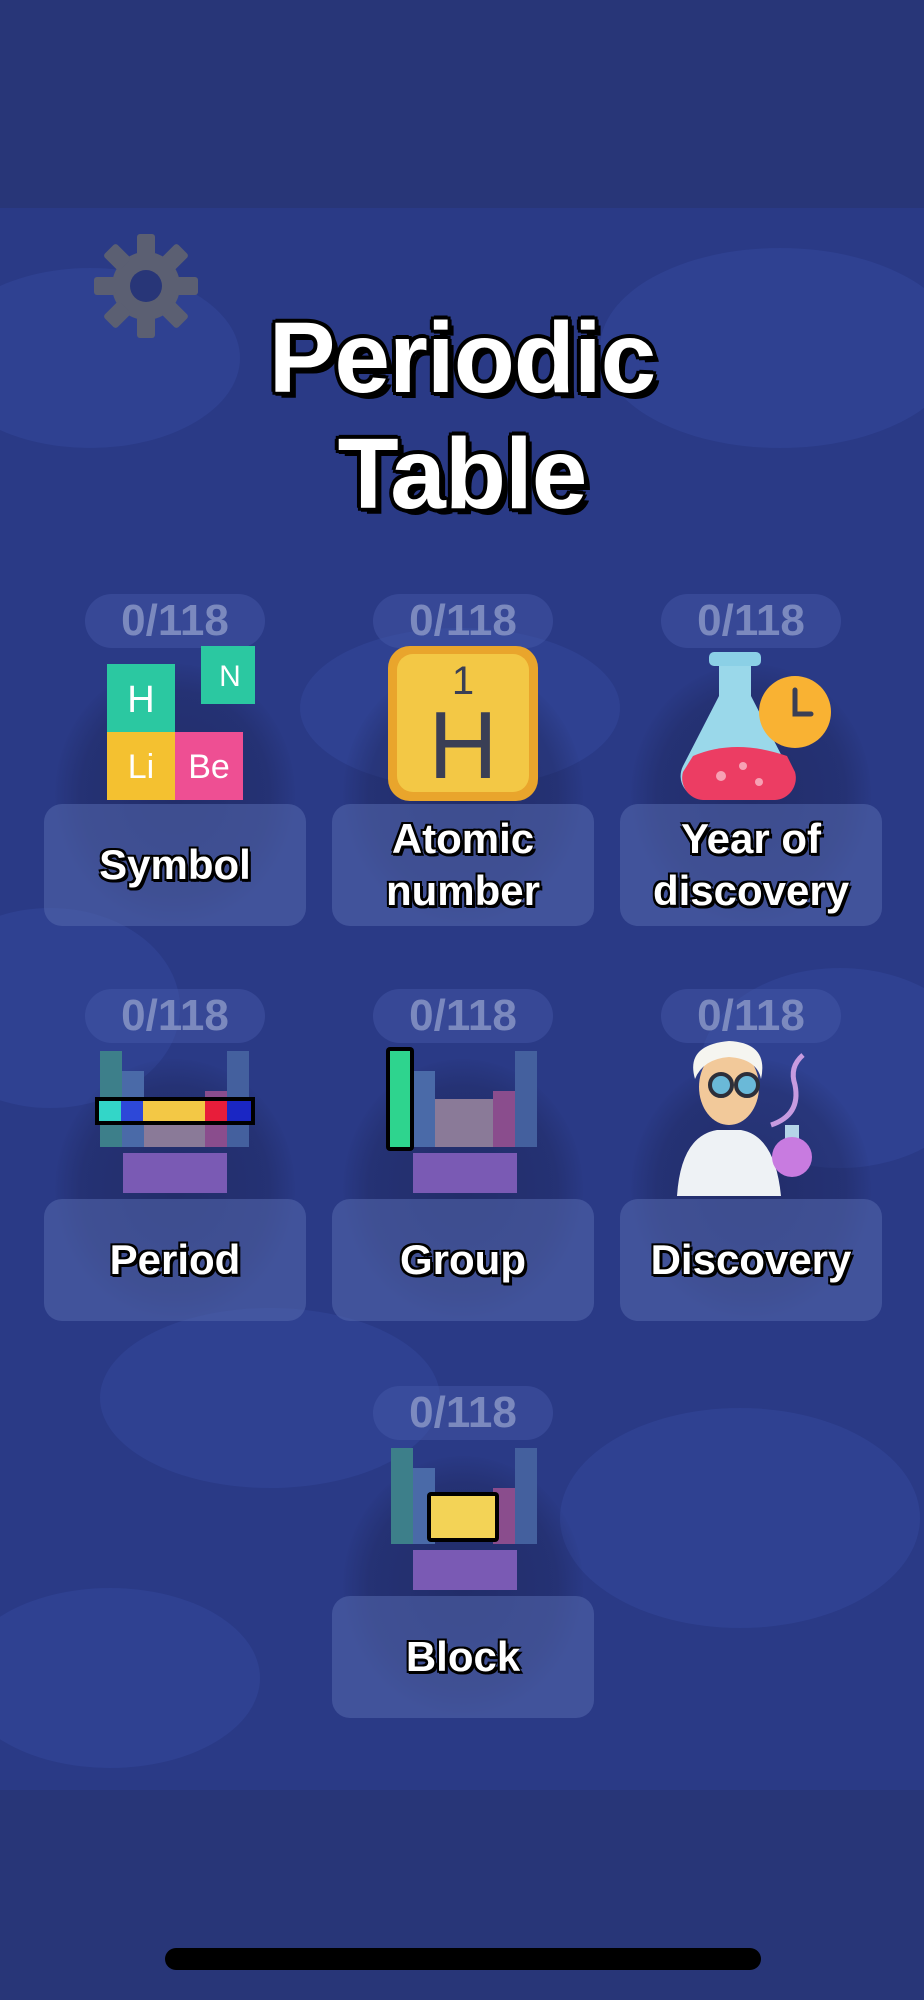 Image resolution: width=924 pixels, height=2000 pixels. What do you see at coordinates (175, 1122) in the screenshot?
I see `period-row-icon` at bounding box center [175, 1122].